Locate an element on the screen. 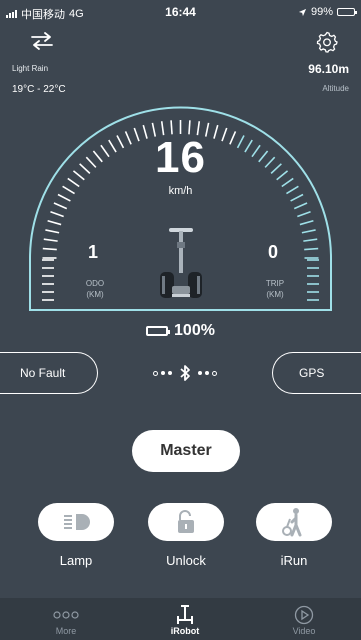  tab-bar: More iRobot Video is located at coordinates (180, 619).